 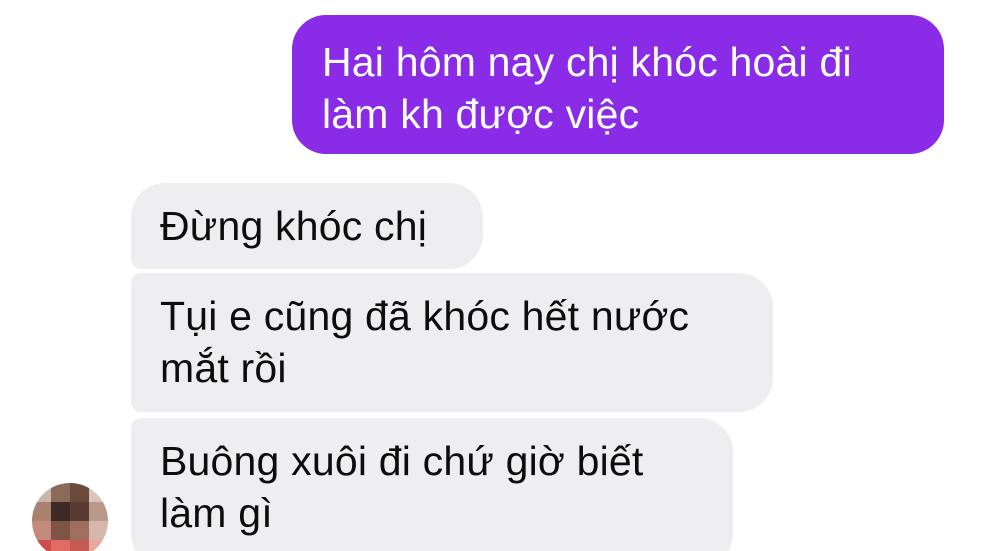 I want to click on avatar, so click(x=70, y=517).